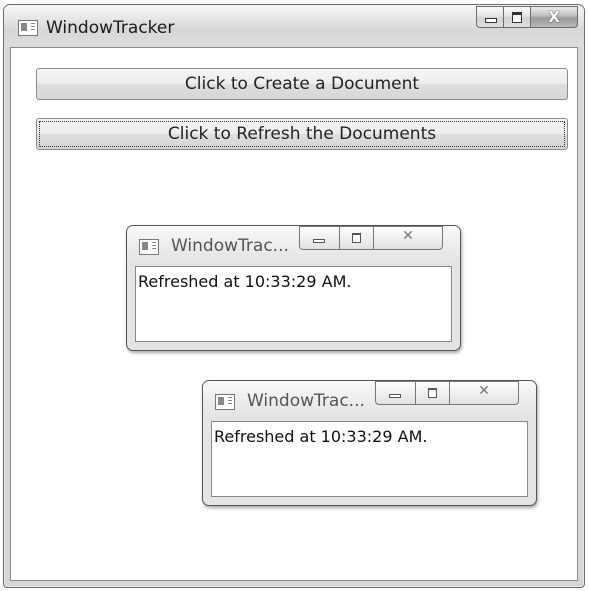  Describe the element at coordinates (294, 26) in the screenshot. I see `main-titlebar: WindowTracker X` at that location.